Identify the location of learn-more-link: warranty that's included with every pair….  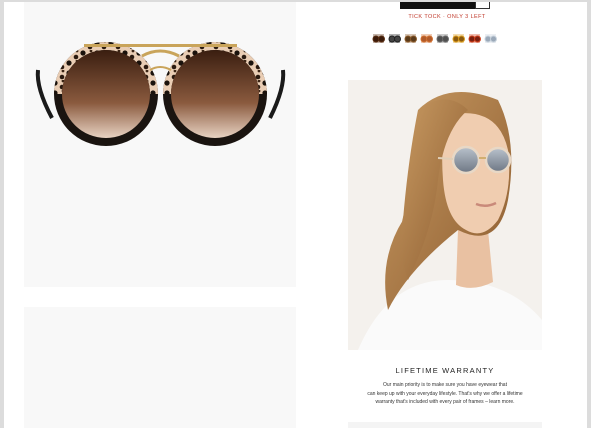
(445, 402).